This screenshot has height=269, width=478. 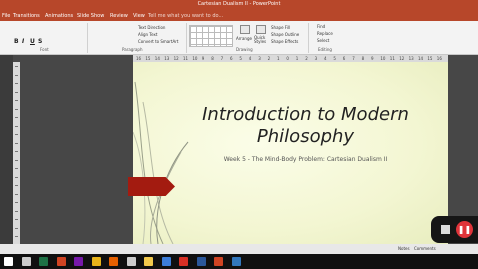 I want to click on start-icon, so click(x=8, y=261).